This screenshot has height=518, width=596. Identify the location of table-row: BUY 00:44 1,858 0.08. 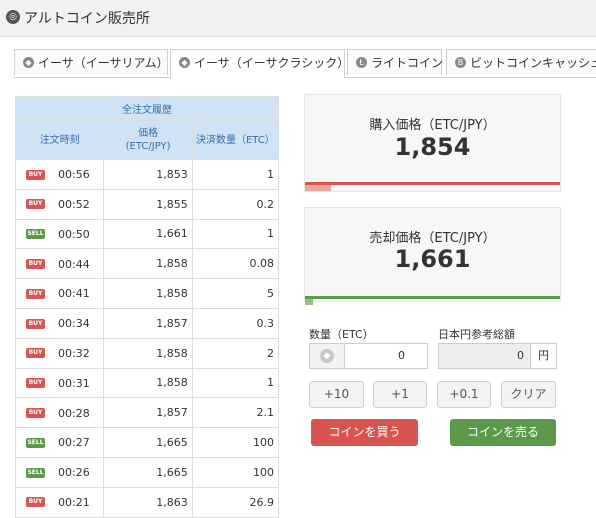
(147, 264).